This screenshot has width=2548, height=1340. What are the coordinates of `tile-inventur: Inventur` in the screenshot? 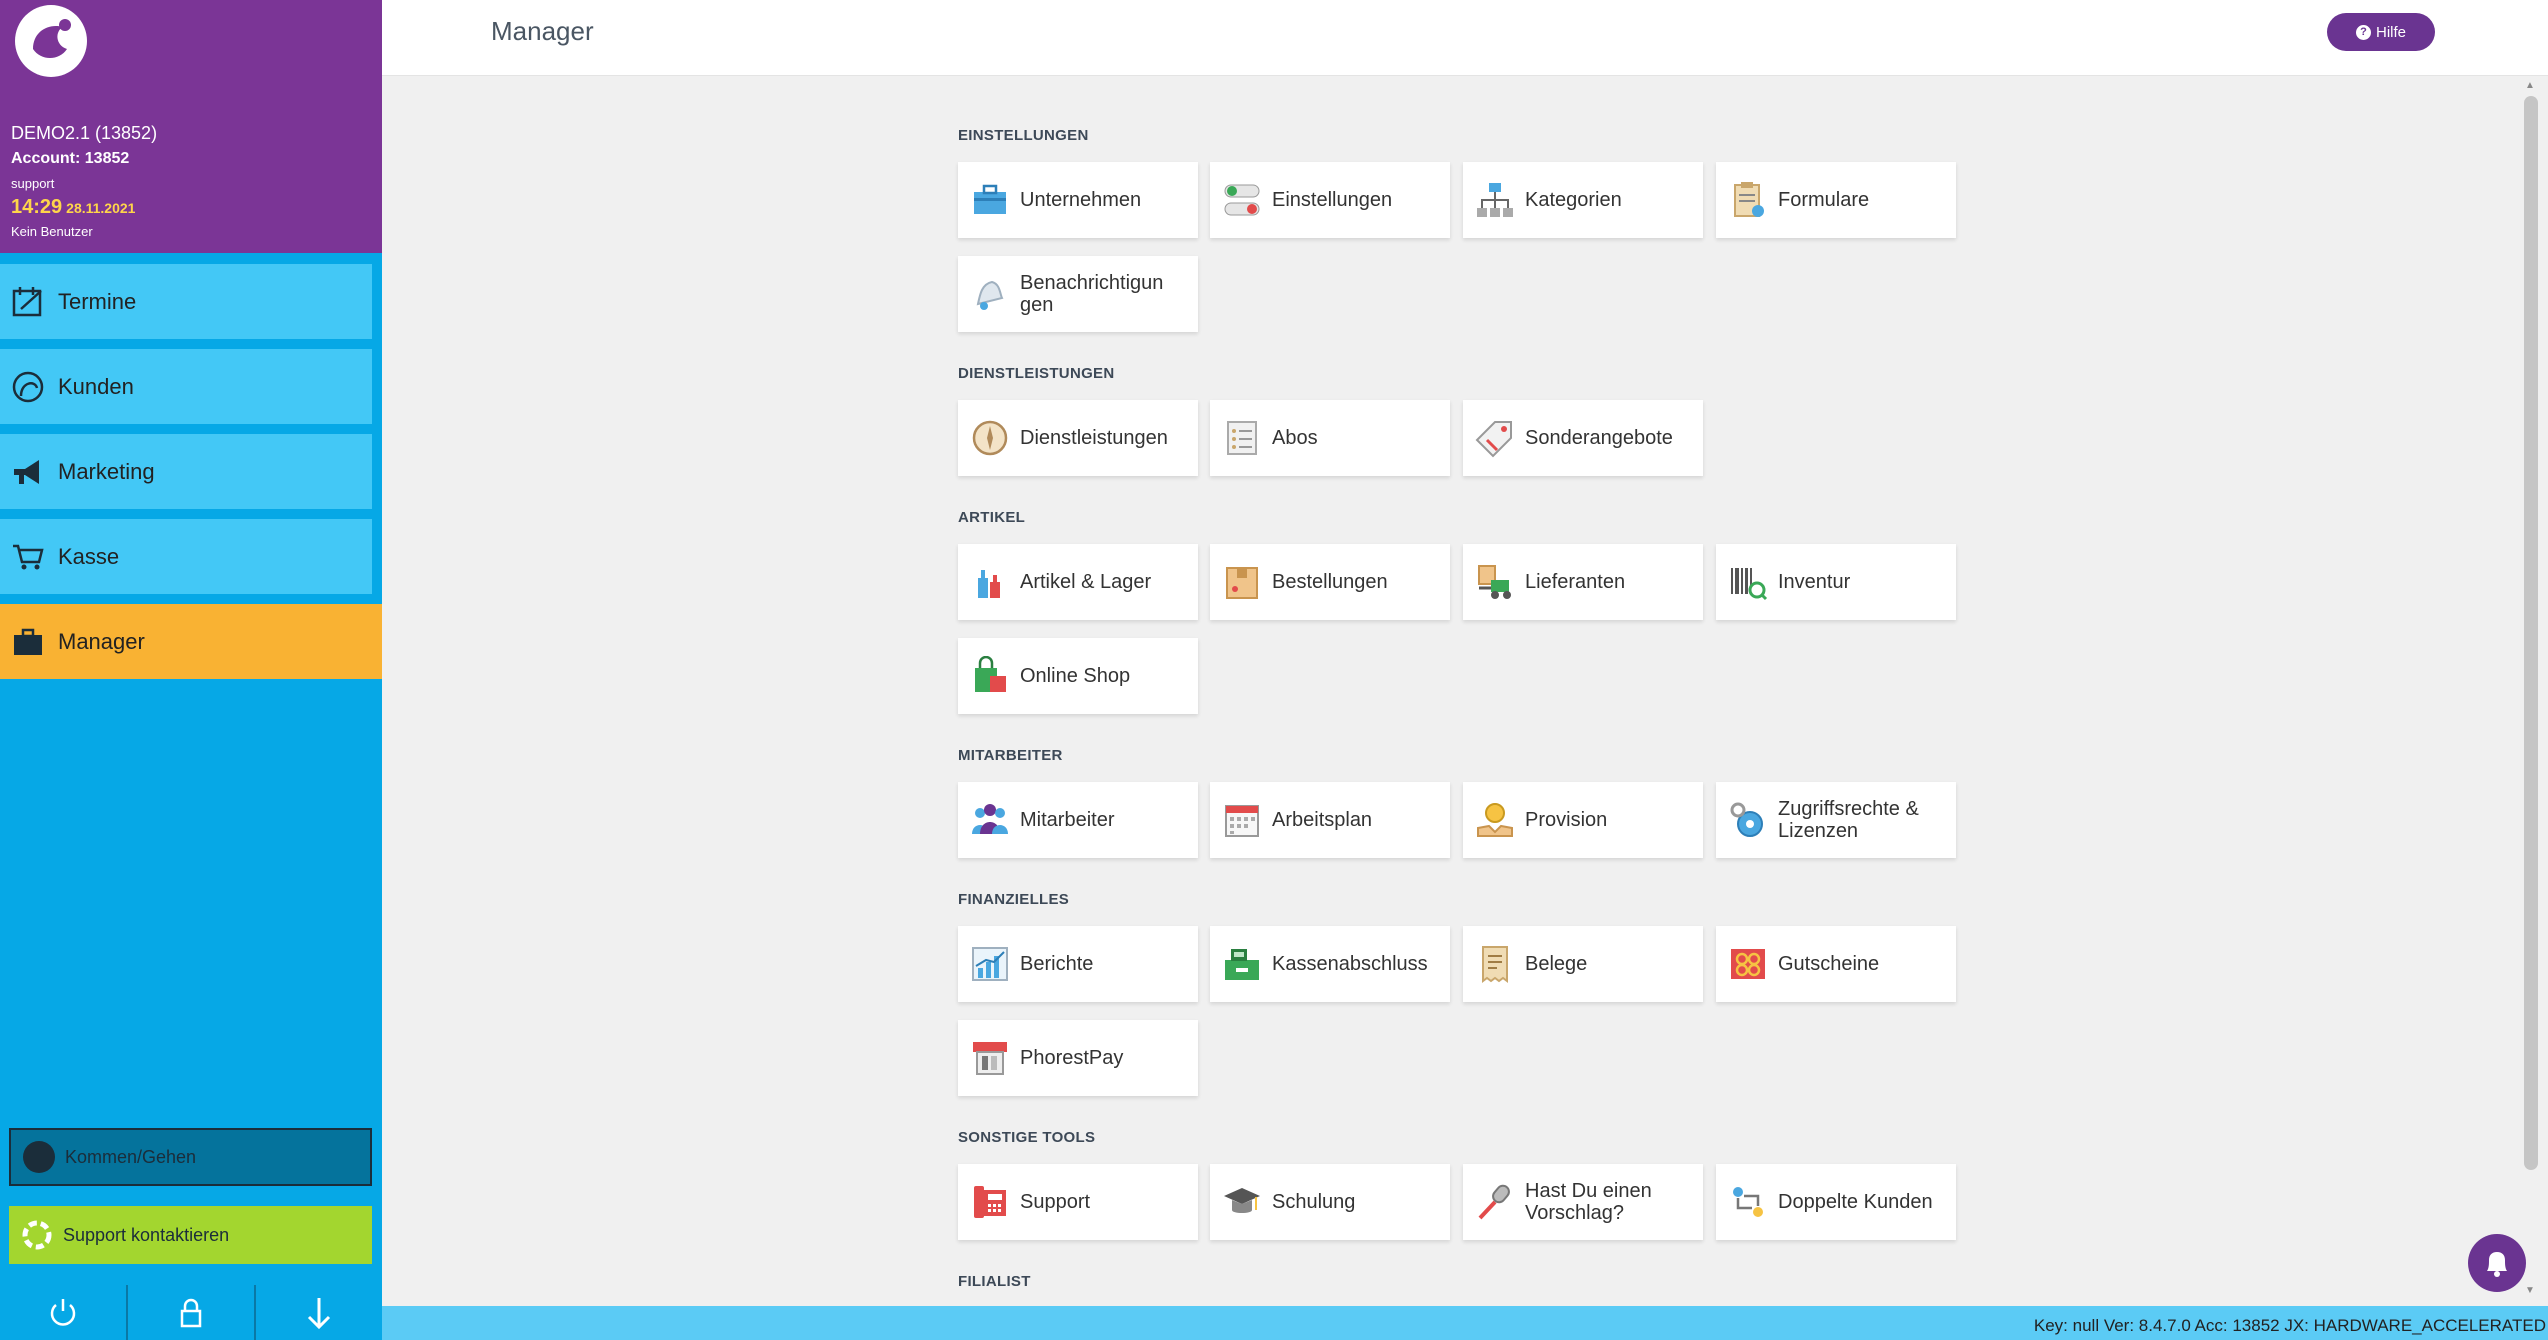 It's located at (1836, 582).